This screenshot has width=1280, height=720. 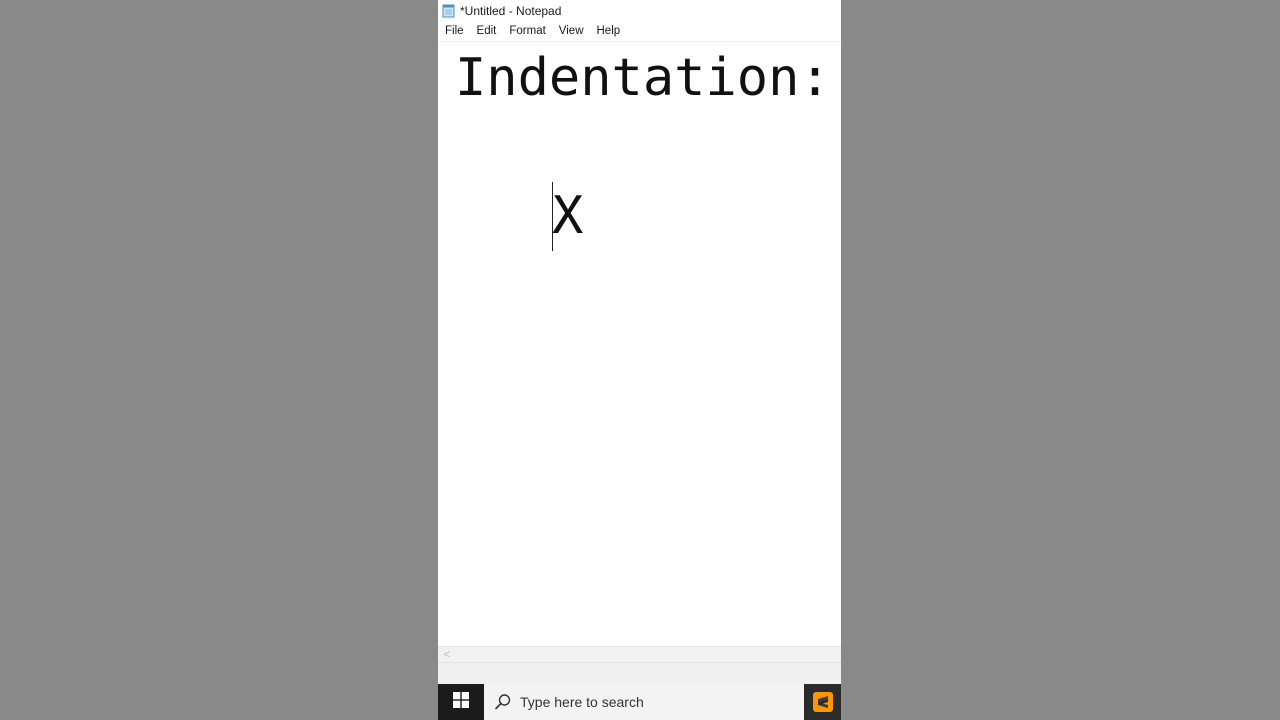 I want to click on taskbar: Type here to search, so click(x=639, y=702).